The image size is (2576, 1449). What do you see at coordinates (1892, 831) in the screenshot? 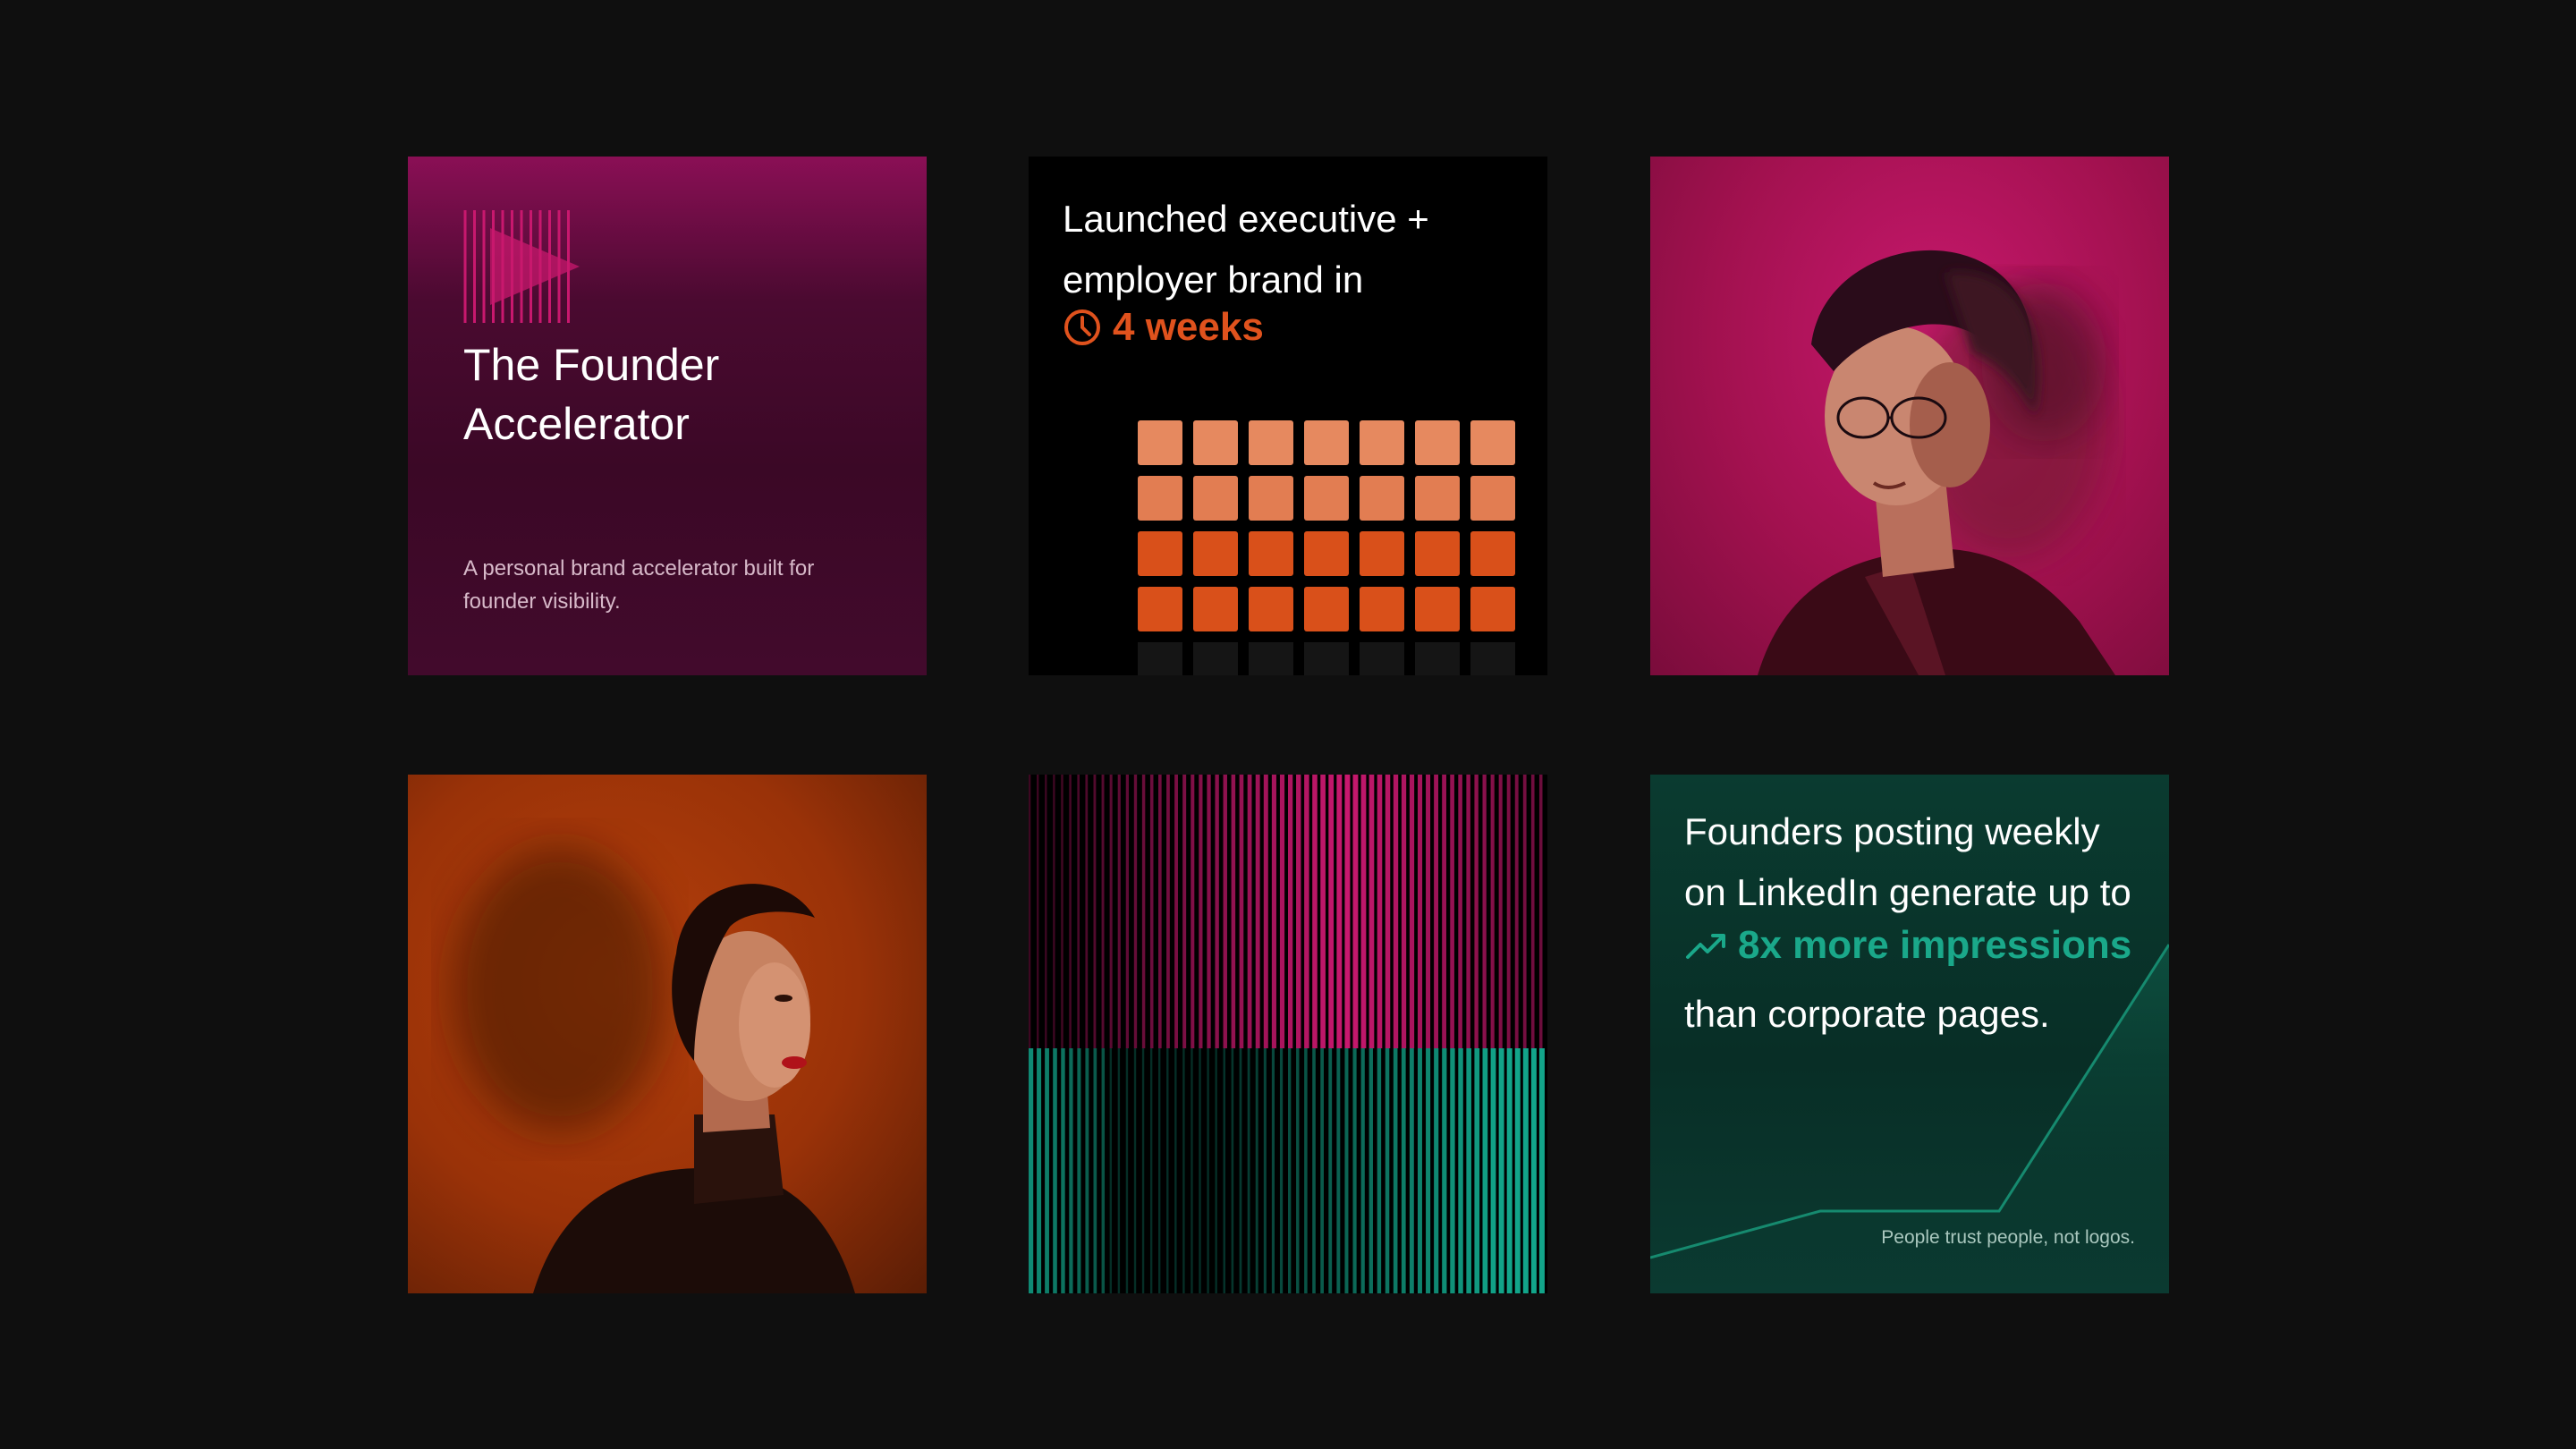
I see `stat-line-1: Founders posting weekly` at bounding box center [1892, 831].